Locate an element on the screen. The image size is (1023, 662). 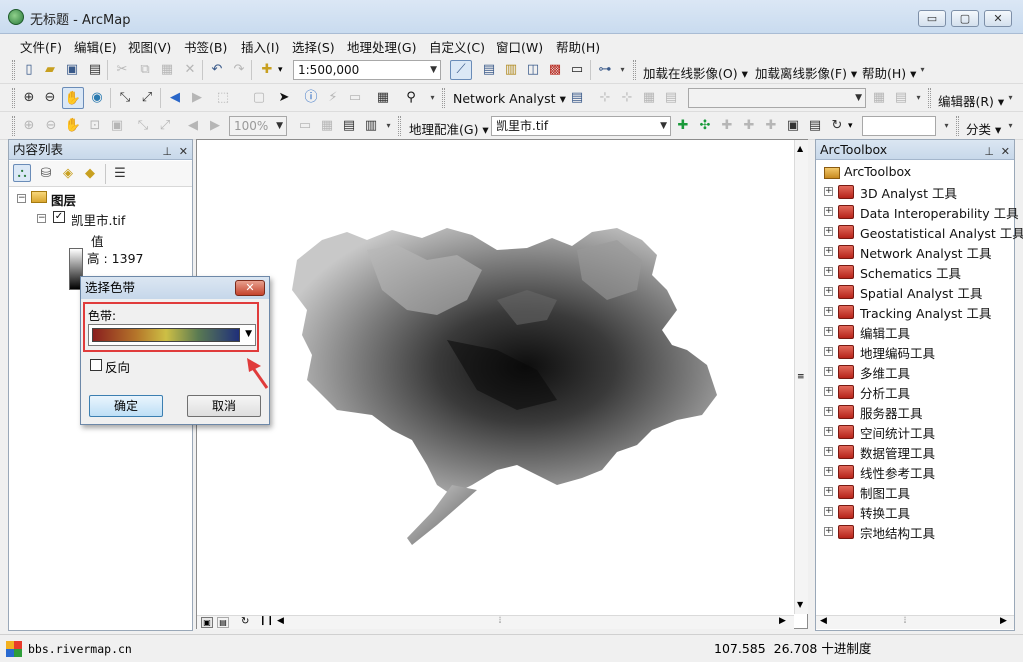
dialog-close-button: ✕ is located at coordinates (250, 288).